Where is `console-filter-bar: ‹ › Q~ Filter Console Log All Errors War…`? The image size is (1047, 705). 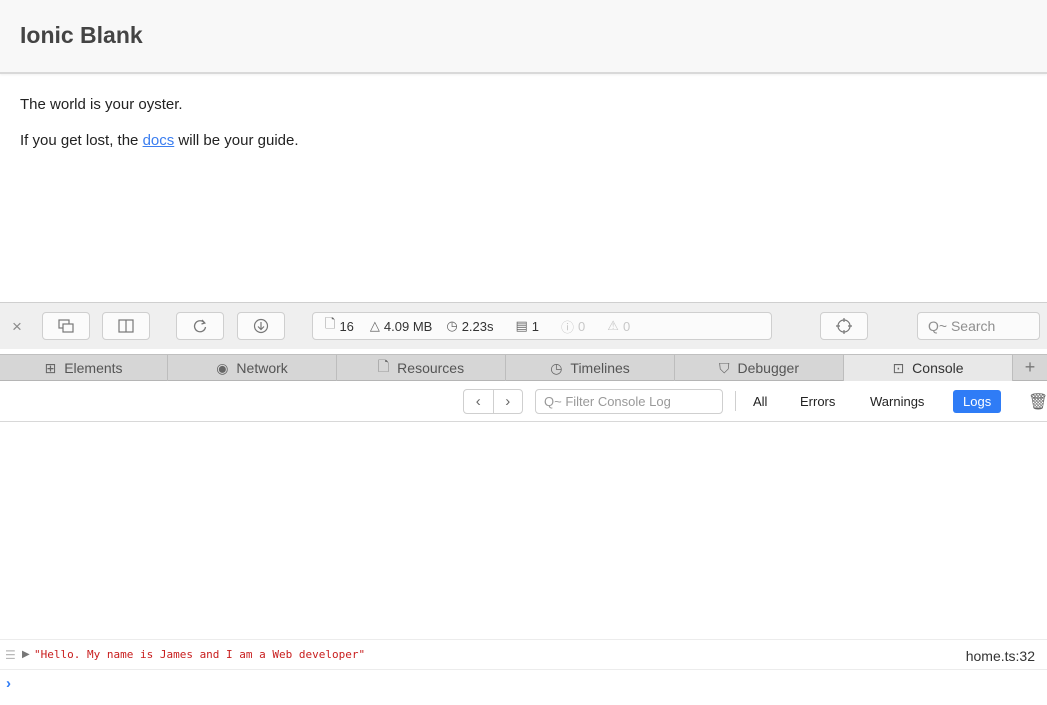
console-filter-bar: ‹ › Q~ Filter Console Log All Errors War… is located at coordinates (523, 401).